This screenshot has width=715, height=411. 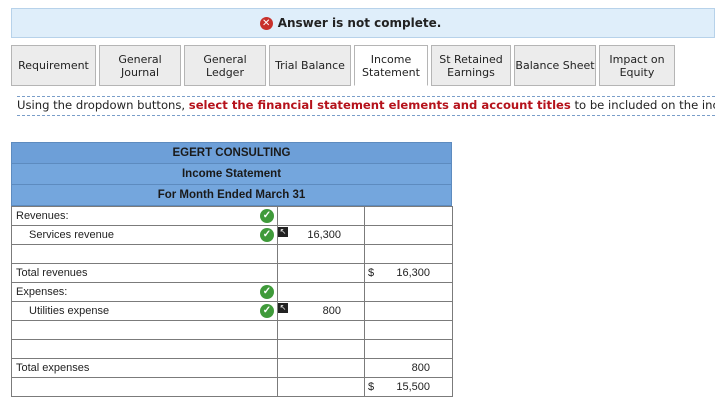 What do you see at coordinates (391, 65) in the screenshot?
I see `tab-income-statement: Income Statement` at bounding box center [391, 65].